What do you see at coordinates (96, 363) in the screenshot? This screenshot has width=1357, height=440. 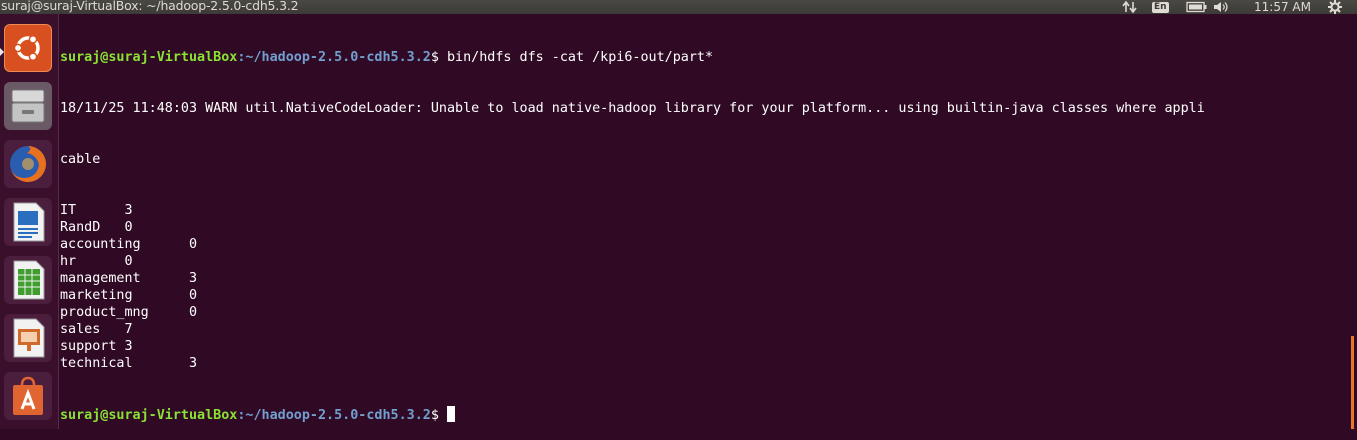 I see `output-key: technical` at bounding box center [96, 363].